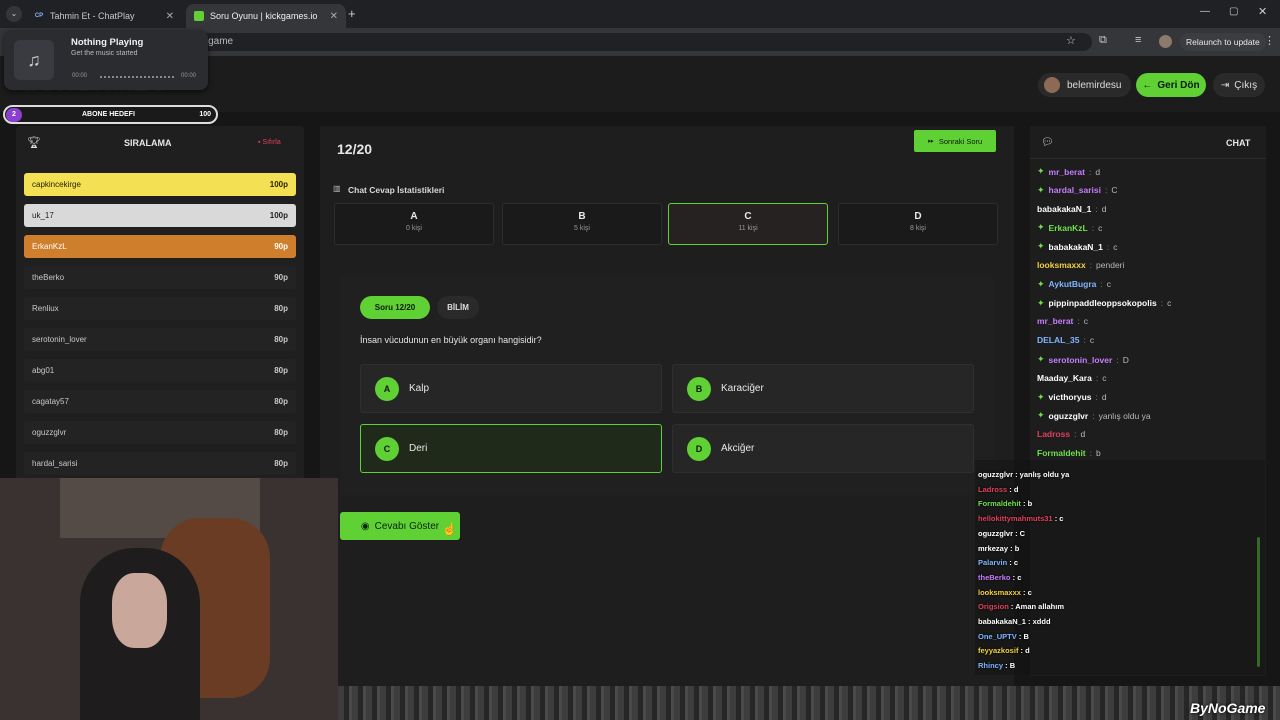  What do you see at coordinates (160, 463) in the screenshot?
I see `leaderboard-row: hardal_sarisi 80p` at bounding box center [160, 463].